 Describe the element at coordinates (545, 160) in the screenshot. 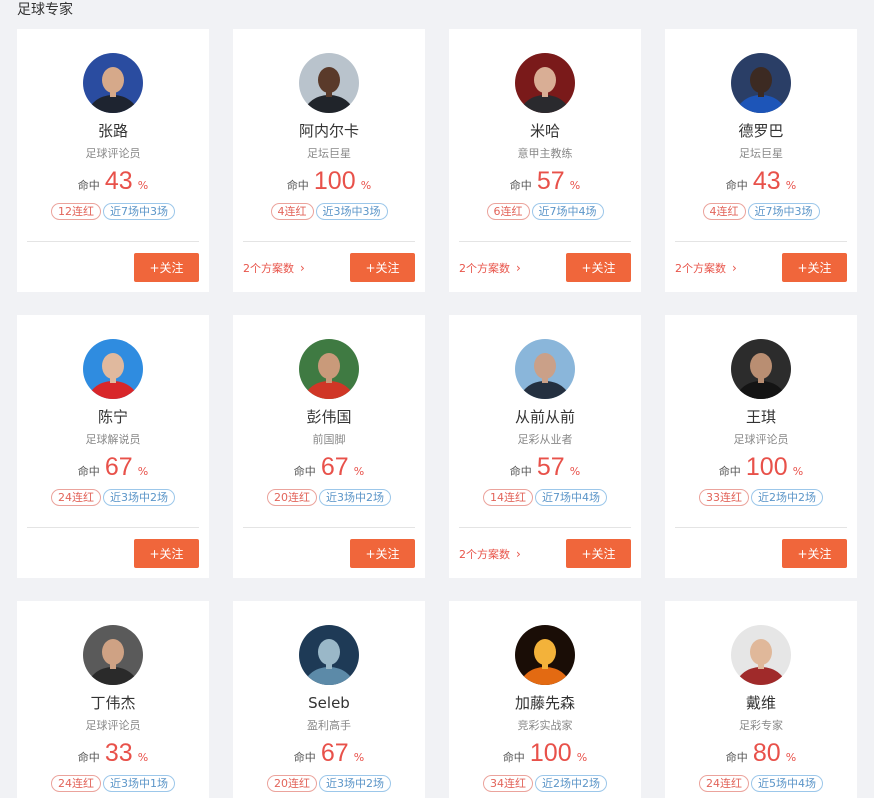

I see `expert-card: 米哈 意甲主教练 命中 57 % 6连红 近7场中4场 2个方案数 › +关注` at that location.